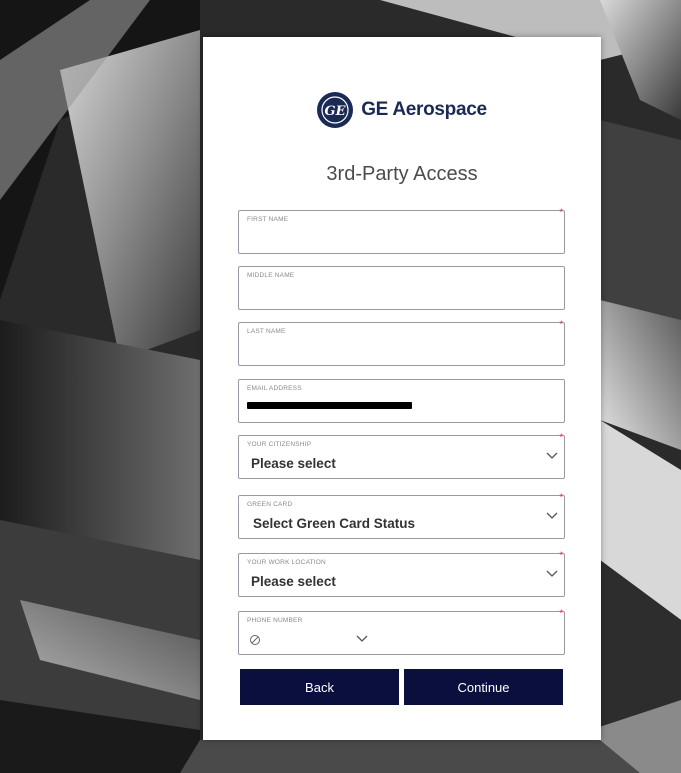 This screenshot has height=773, width=681. I want to click on phone-label: PHONE NUMBER, so click(275, 620).